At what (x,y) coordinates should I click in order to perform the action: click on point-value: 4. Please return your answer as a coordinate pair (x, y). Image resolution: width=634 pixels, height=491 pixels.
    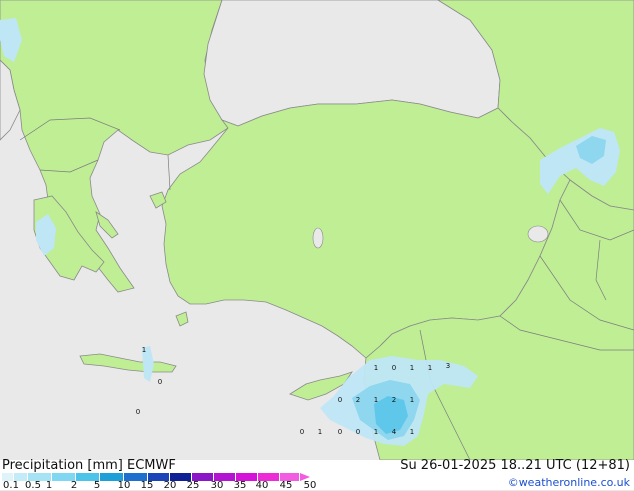
    Looking at the image, I should click on (394, 432).